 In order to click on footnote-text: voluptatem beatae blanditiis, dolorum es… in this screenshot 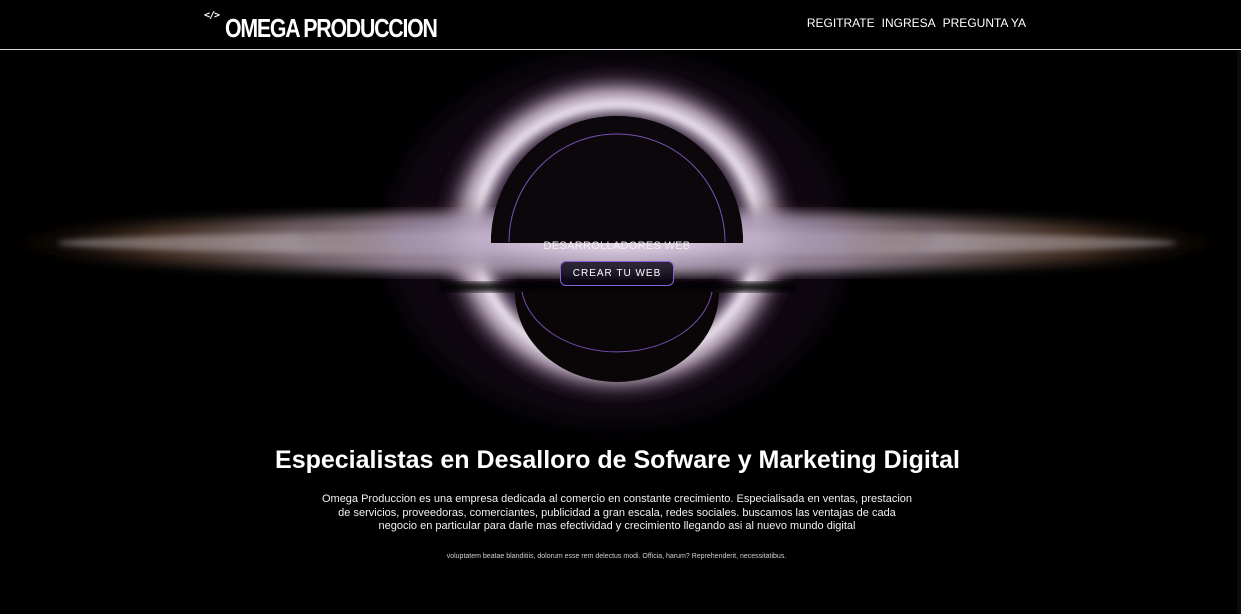, I will do `click(616, 556)`.